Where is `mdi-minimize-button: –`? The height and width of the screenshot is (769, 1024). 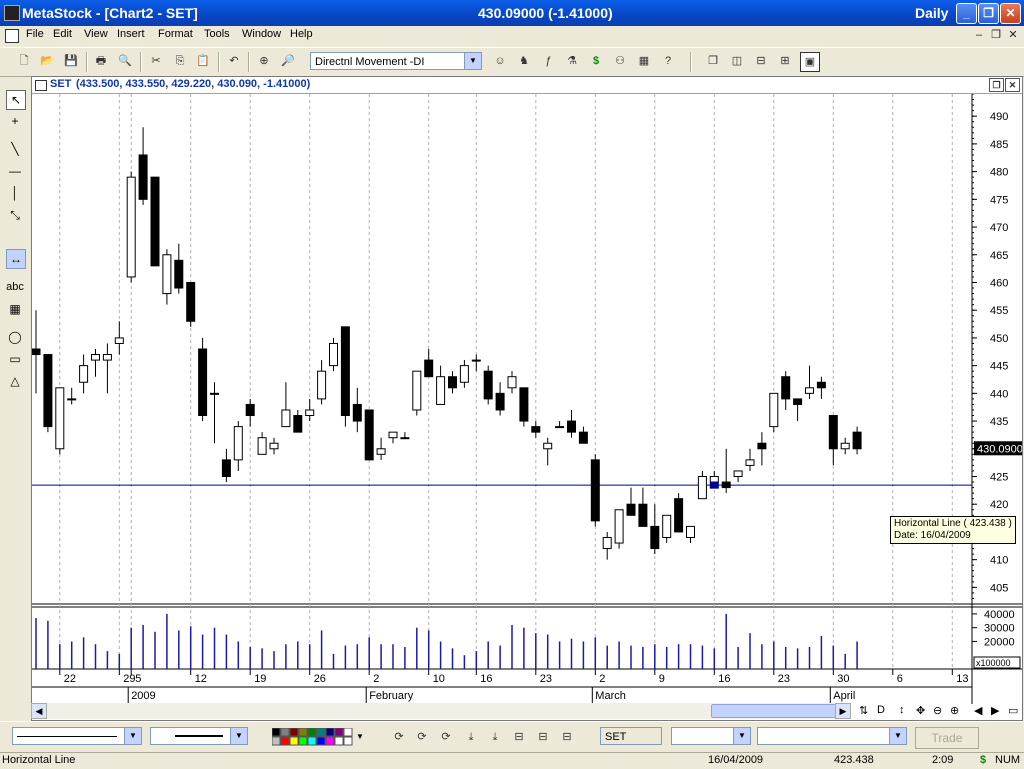 mdi-minimize-button: – is located at coordinates (979, 35).